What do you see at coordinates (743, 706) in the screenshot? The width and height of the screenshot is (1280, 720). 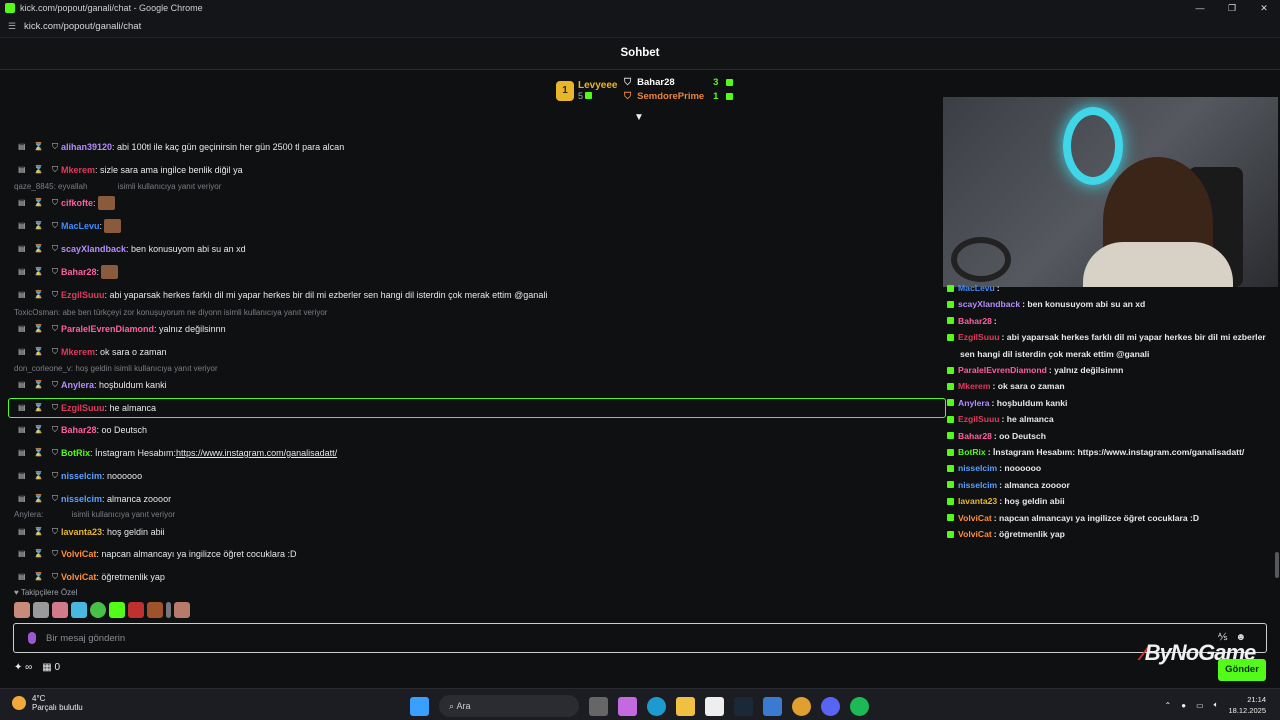 I see `steam-icon` at bounding box center [743, 706].